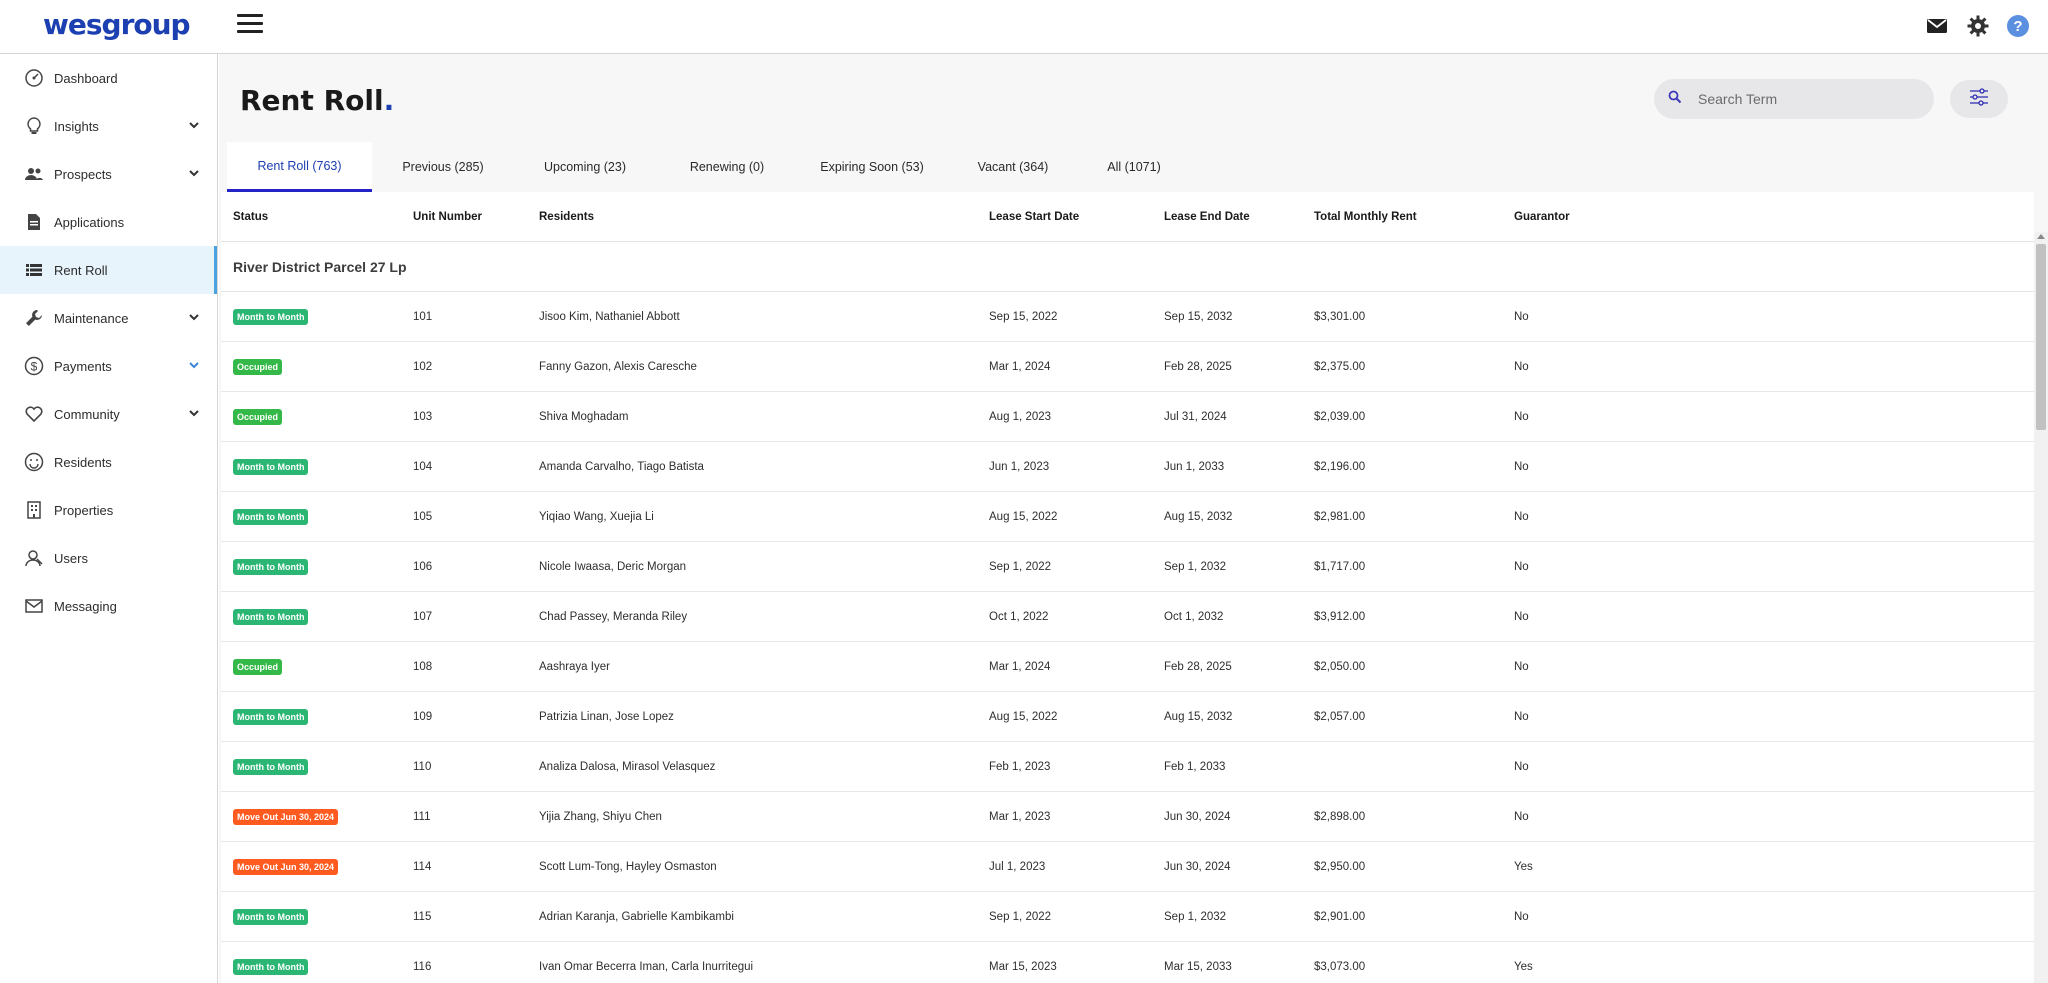 The width and height of the screenshot is (2048, 983). I want to click on logo: wesgroup, so click(117, 24).